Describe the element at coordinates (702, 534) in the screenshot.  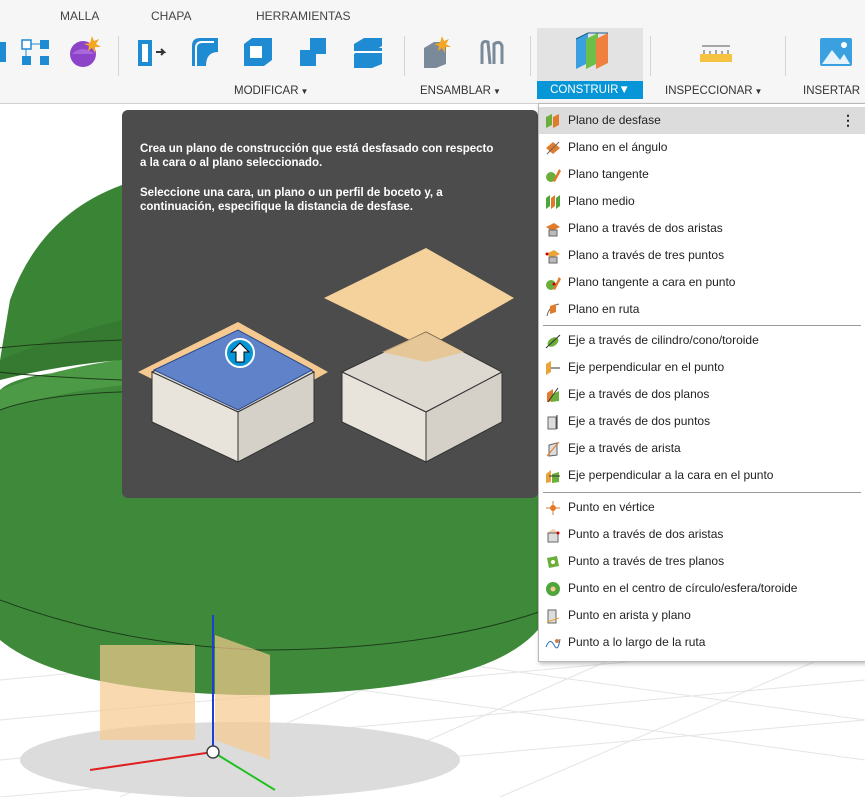
I see `menu-item-point-two-edges: Punto a través de dos aristas` at that location.